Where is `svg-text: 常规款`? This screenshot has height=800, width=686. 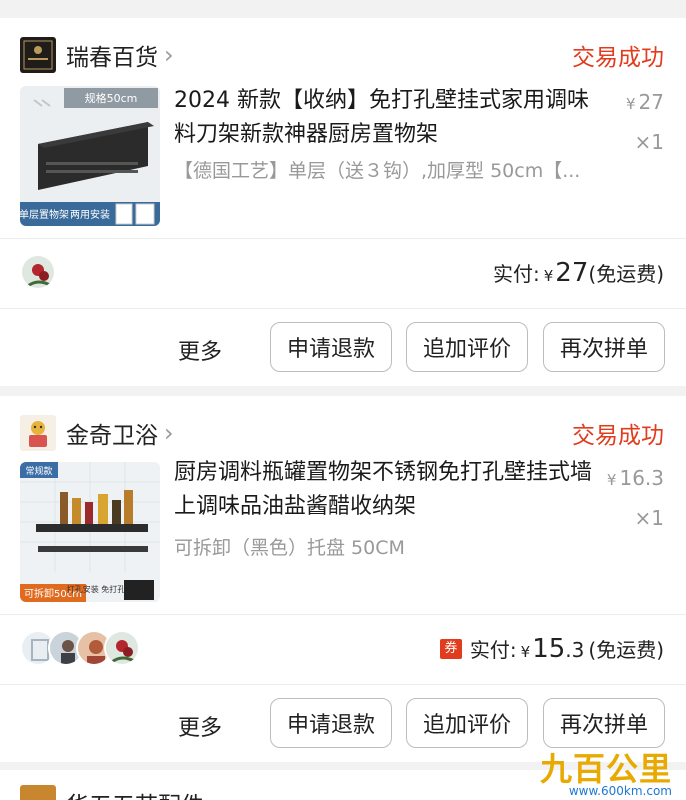 svg-text: 常规款 is located at coordinates (38, 471).